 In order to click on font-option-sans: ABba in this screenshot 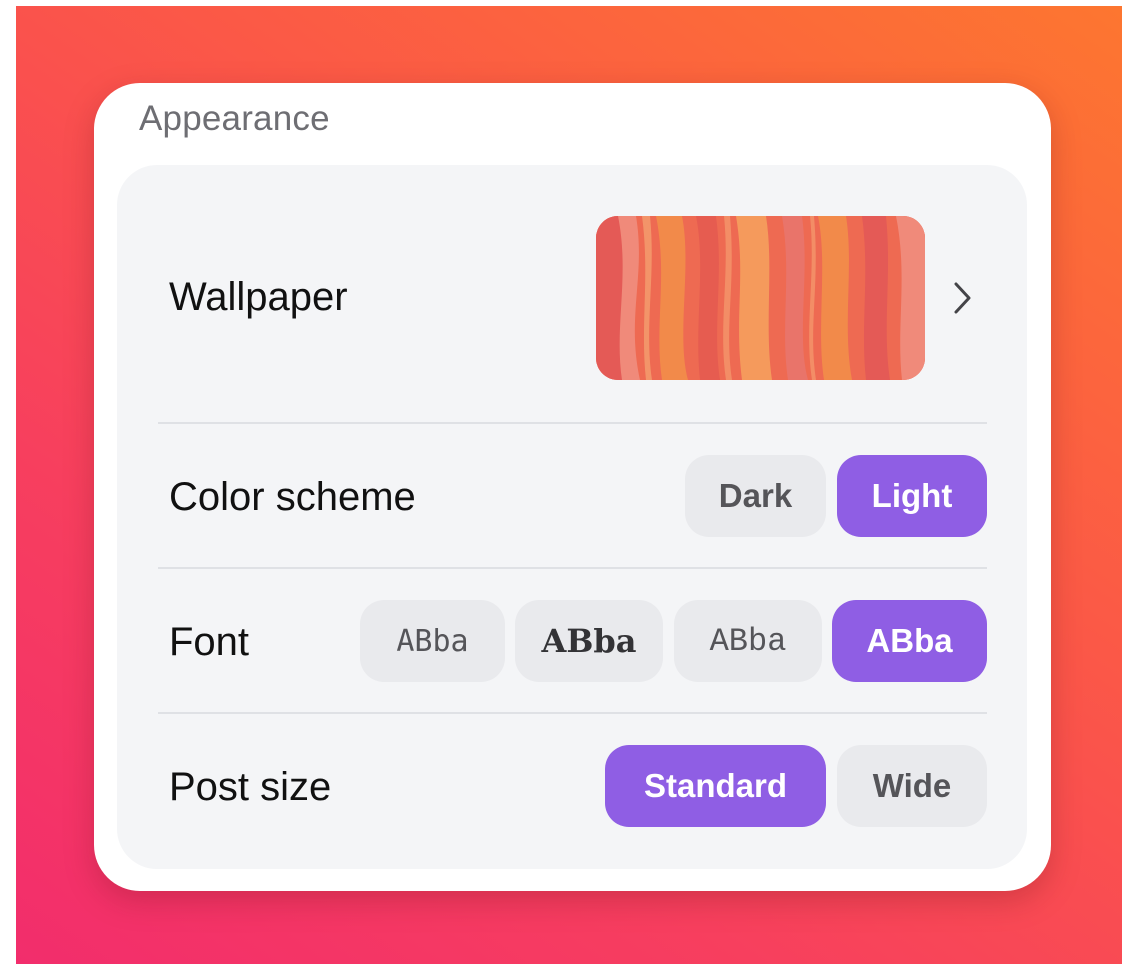, I will do `click(909, 641)`.